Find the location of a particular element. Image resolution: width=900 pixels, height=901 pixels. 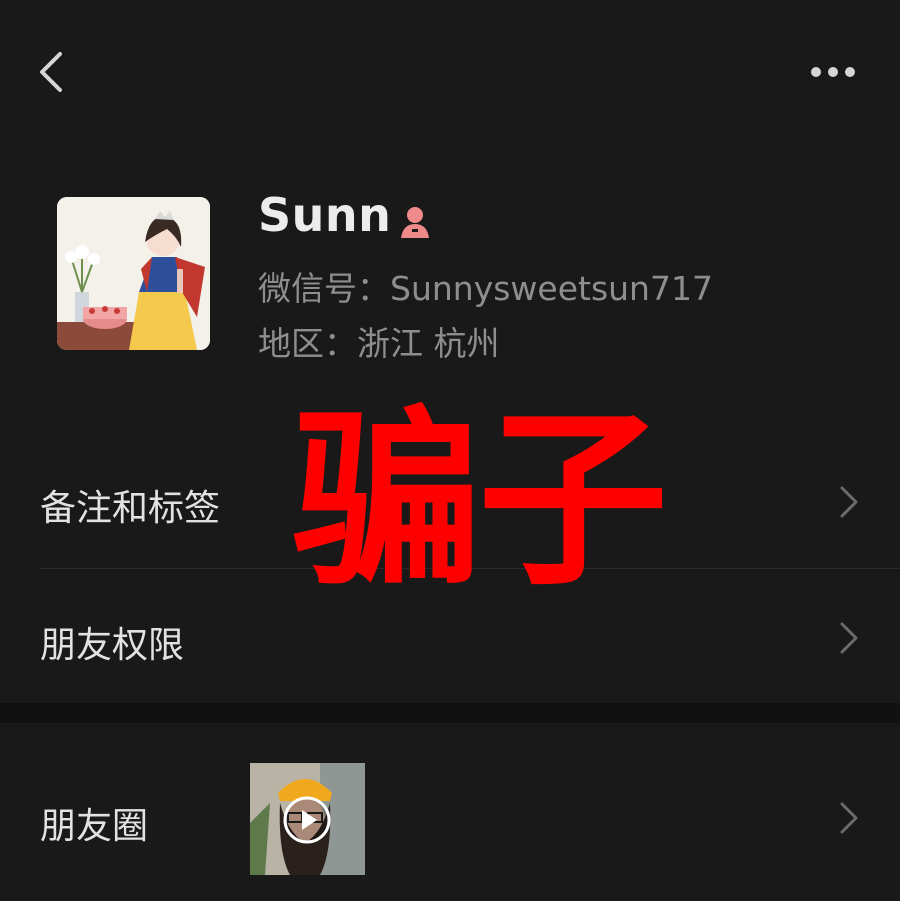

more-options-button is located at coordinates (835, 72).